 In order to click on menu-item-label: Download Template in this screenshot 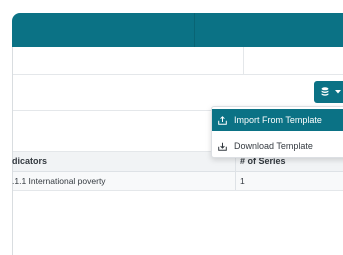, I will do `click(273, 146)`.